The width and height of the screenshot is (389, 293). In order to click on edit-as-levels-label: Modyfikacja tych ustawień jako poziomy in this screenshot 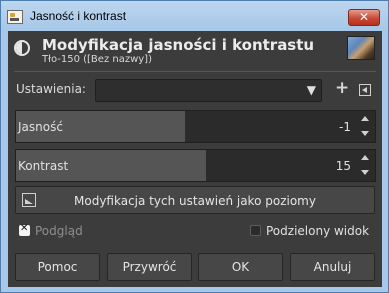, I will do `click(195, 201)`.